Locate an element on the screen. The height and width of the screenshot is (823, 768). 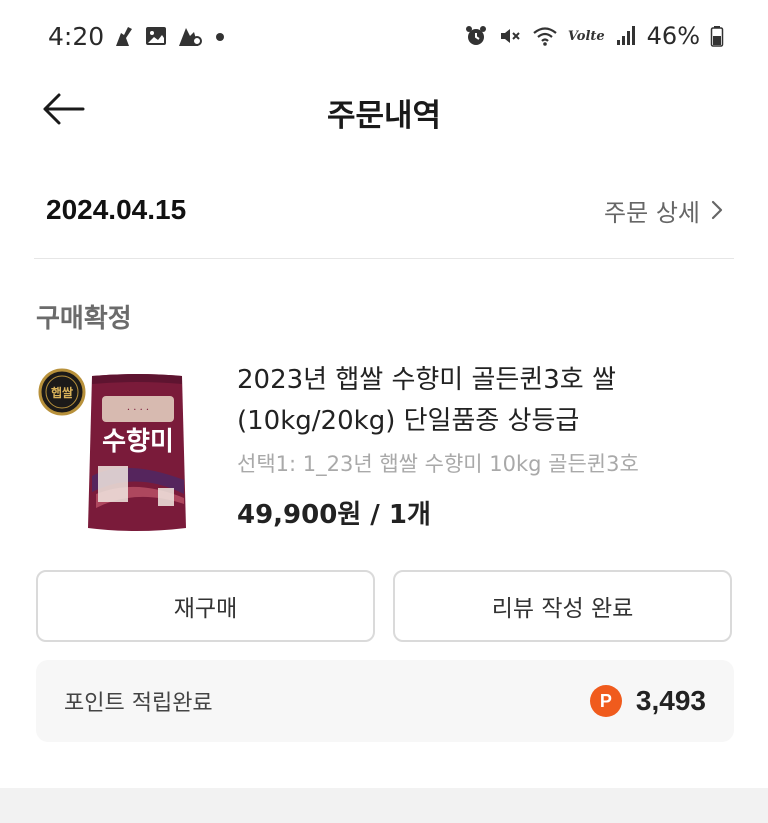
bottom-band is located at coordinates (384, 805).